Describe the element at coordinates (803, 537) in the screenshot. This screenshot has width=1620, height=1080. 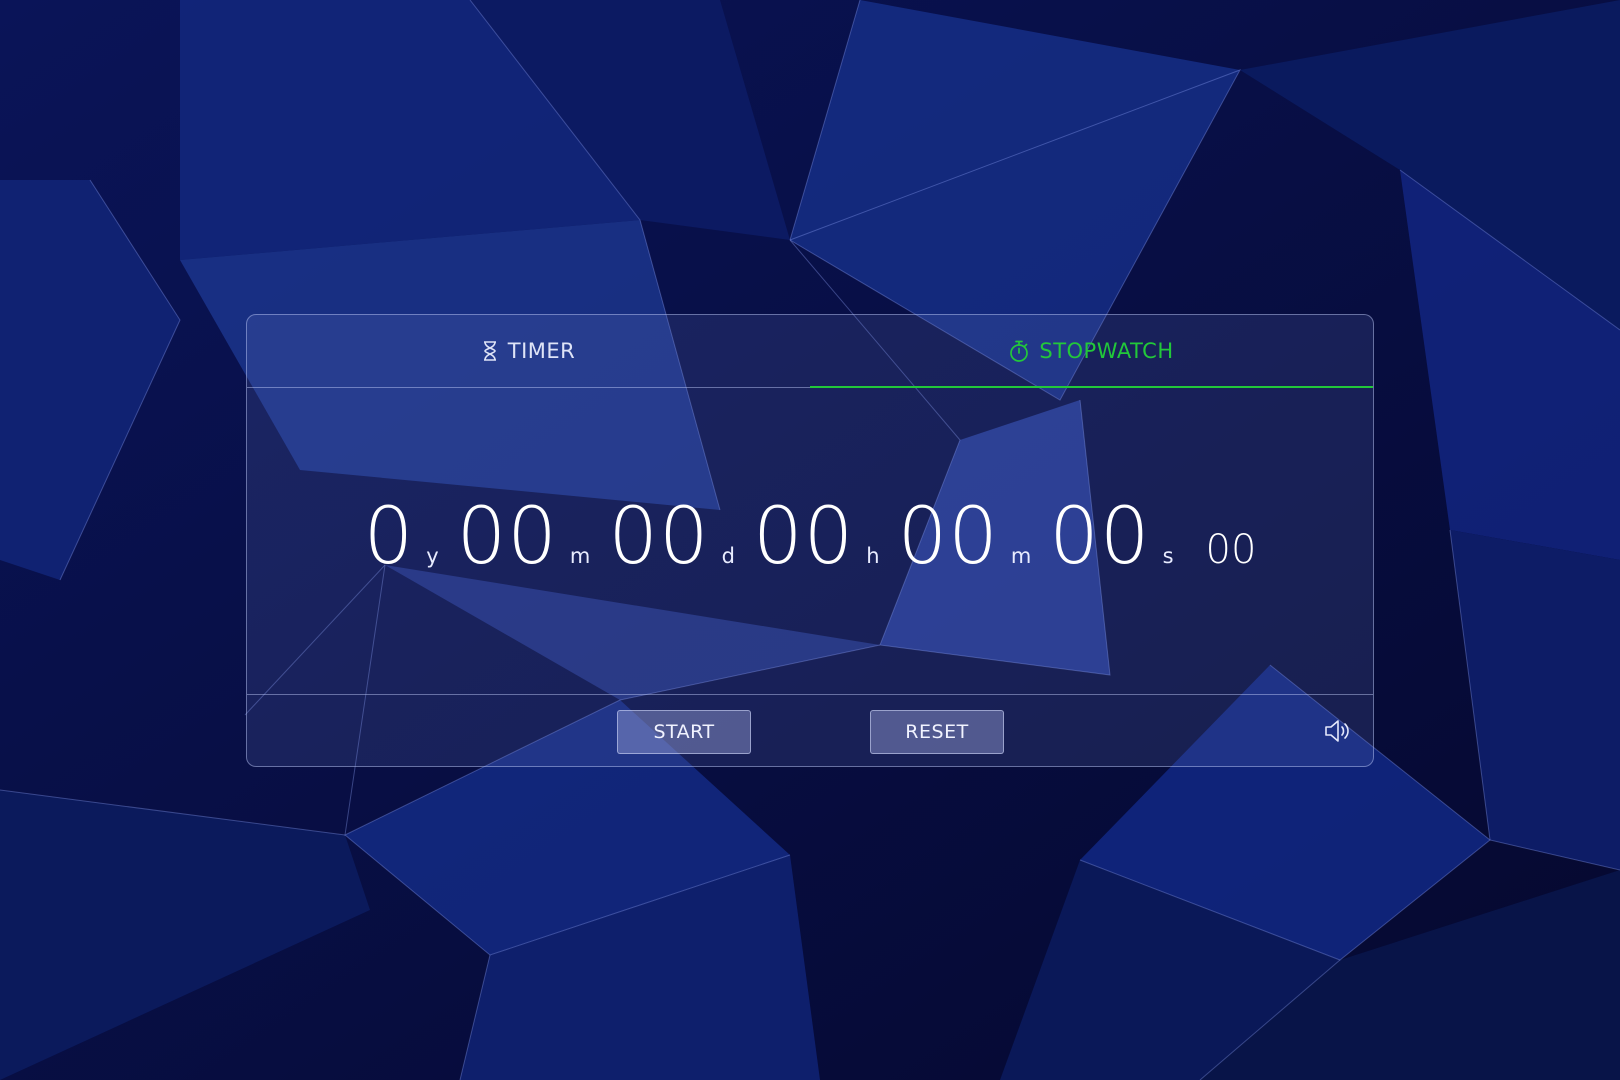
I see `hours-value: 00` at that location.